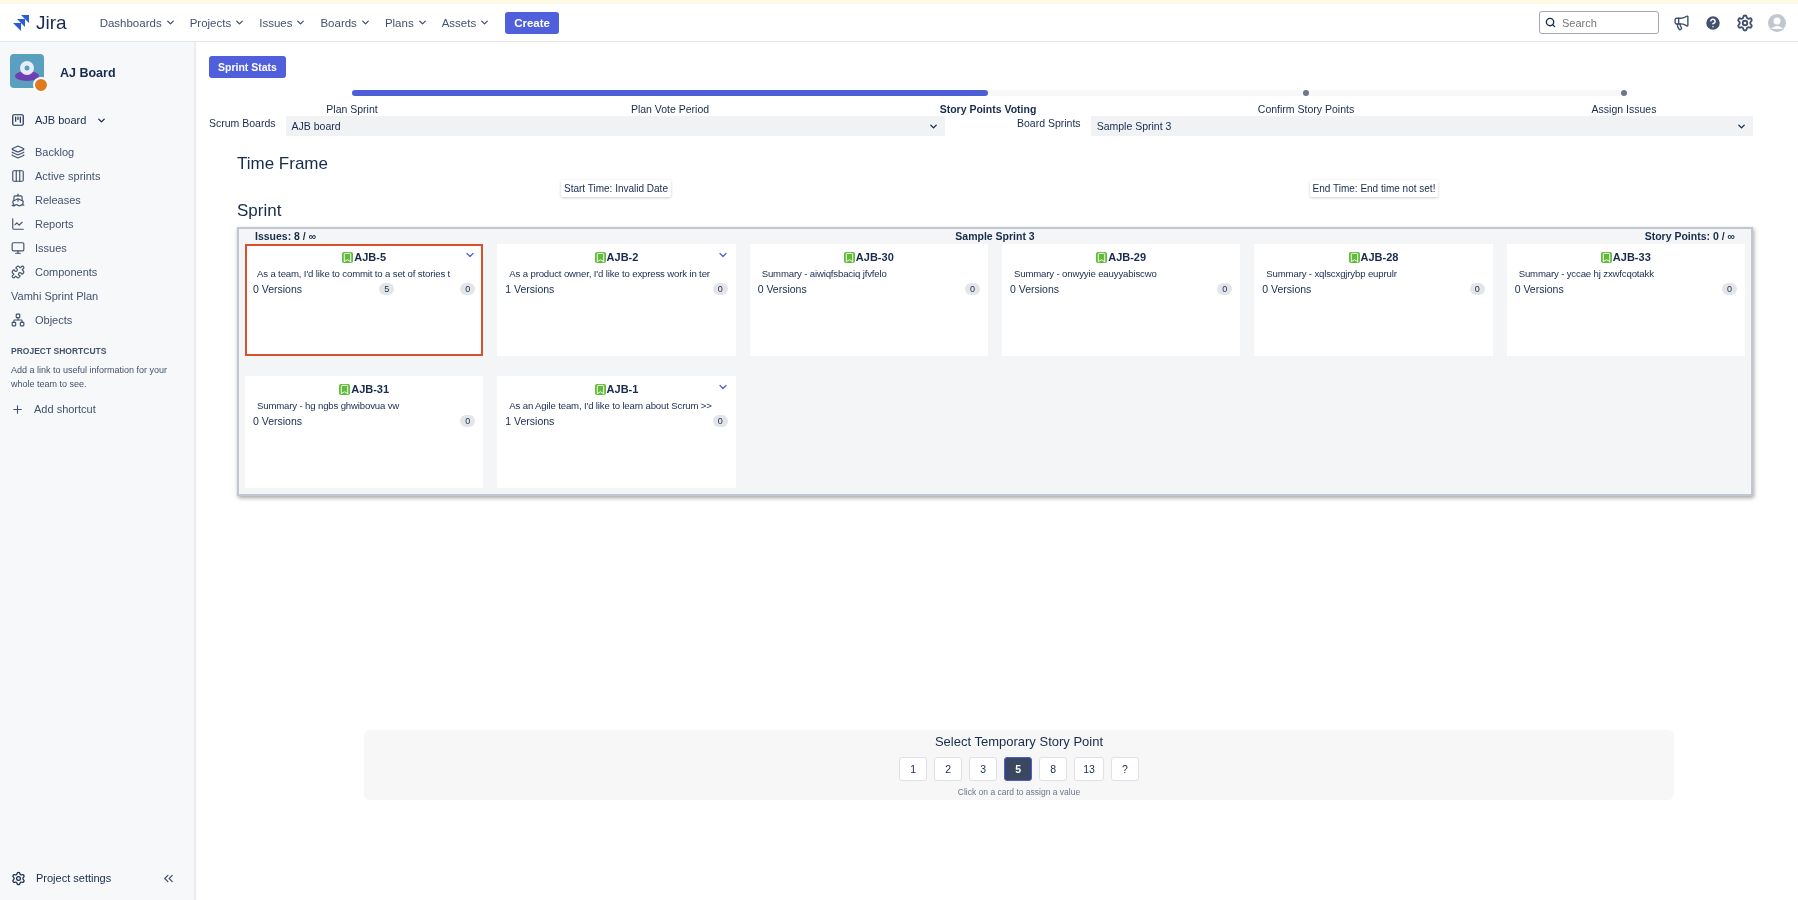  I want to click on sidebar-item: Components, so click(97, 272).